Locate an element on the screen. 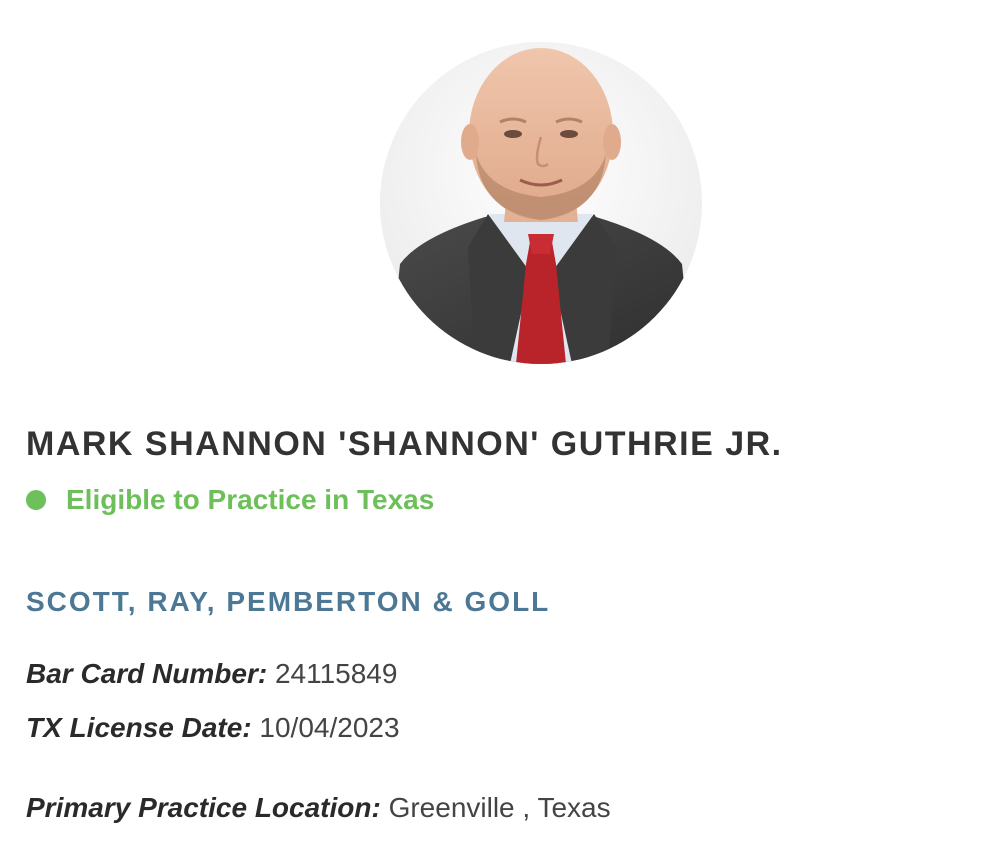  eligibility-status: Eligible to Practice in Texas is located at coordinates (230, 500).